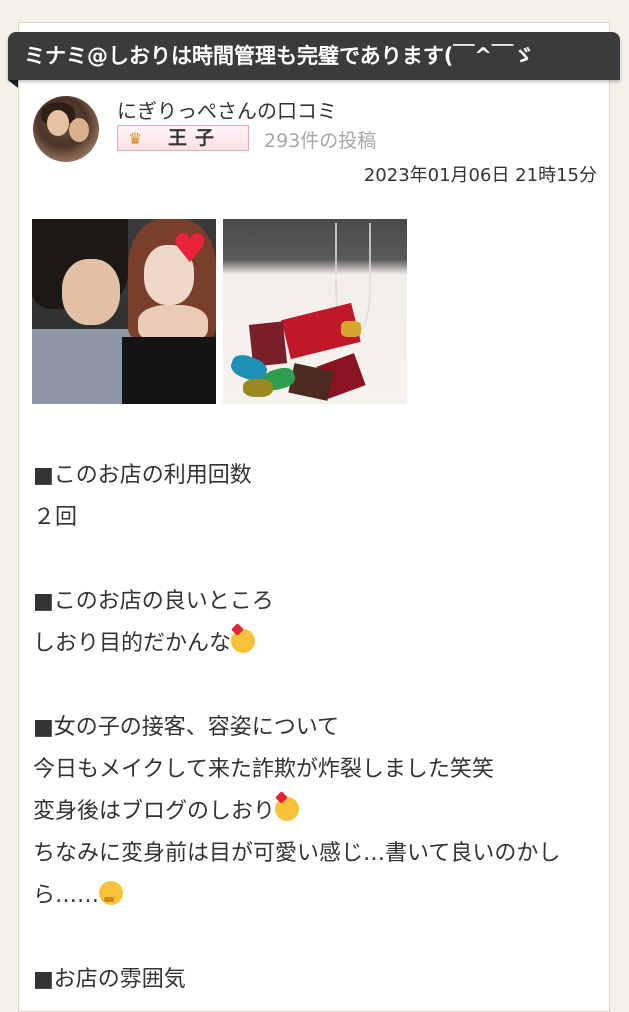  Describe the element at coordinates (186, 727) in the screenshot. I see `girl-heading: ■女の子の接客、容姿について` at that location.